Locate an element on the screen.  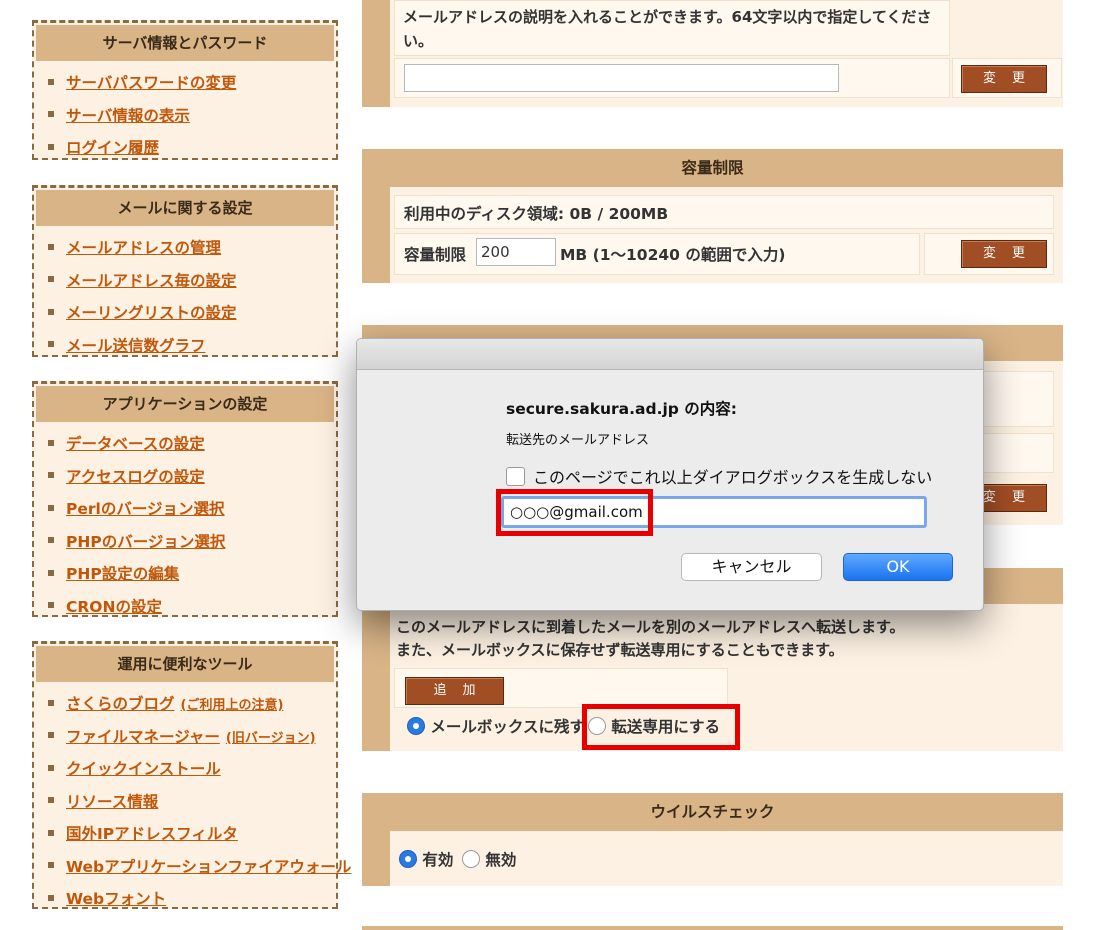
sidebar-item: メールアドレスの管理 is located at coordinates (185, 248).